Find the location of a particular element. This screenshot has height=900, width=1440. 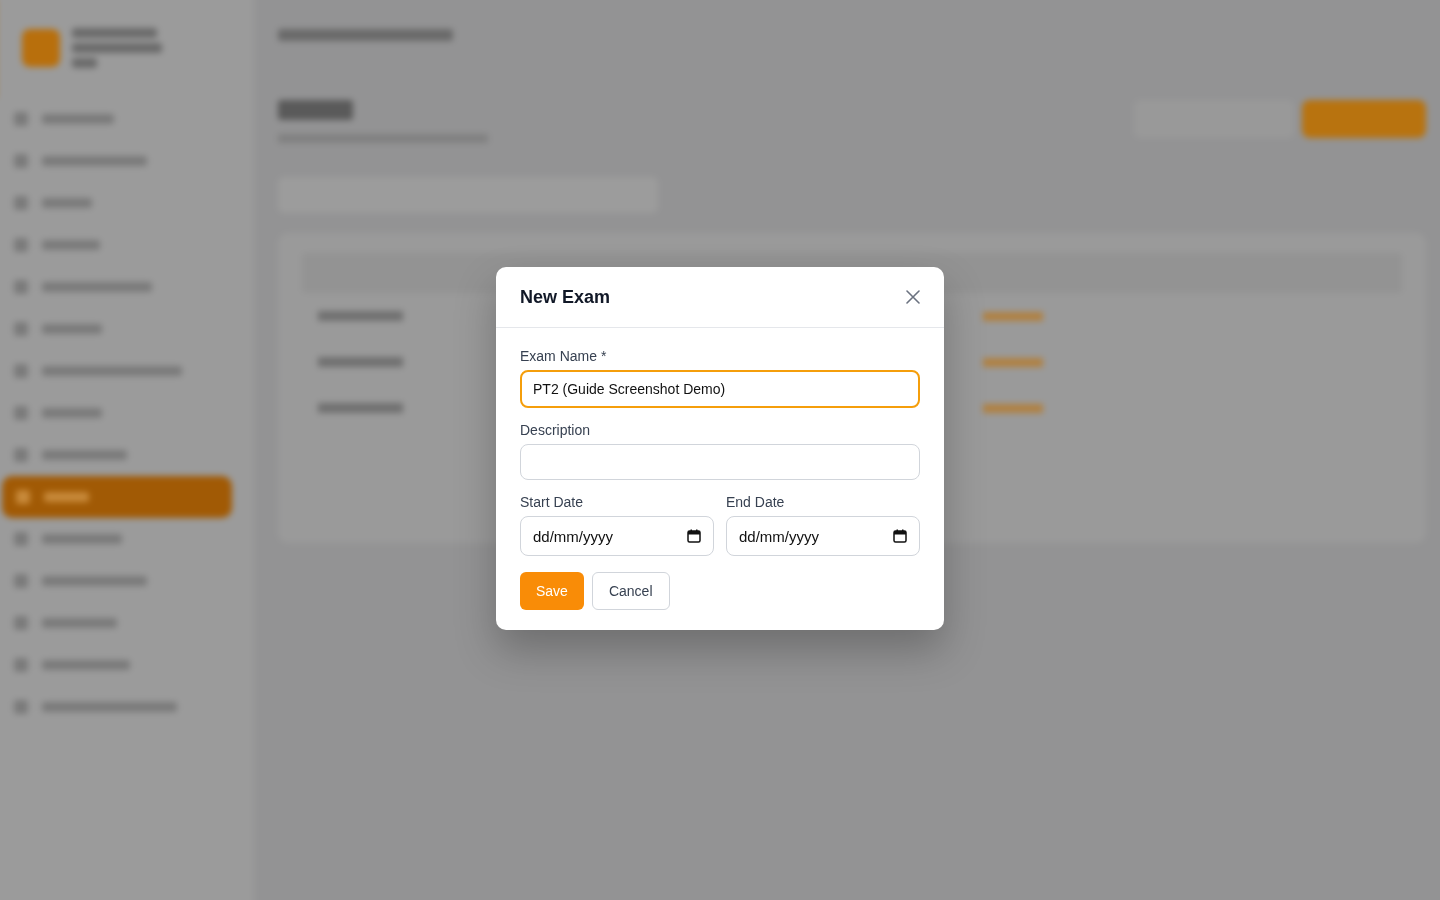

field-label: Start Date is located at coordinates (552, 502).